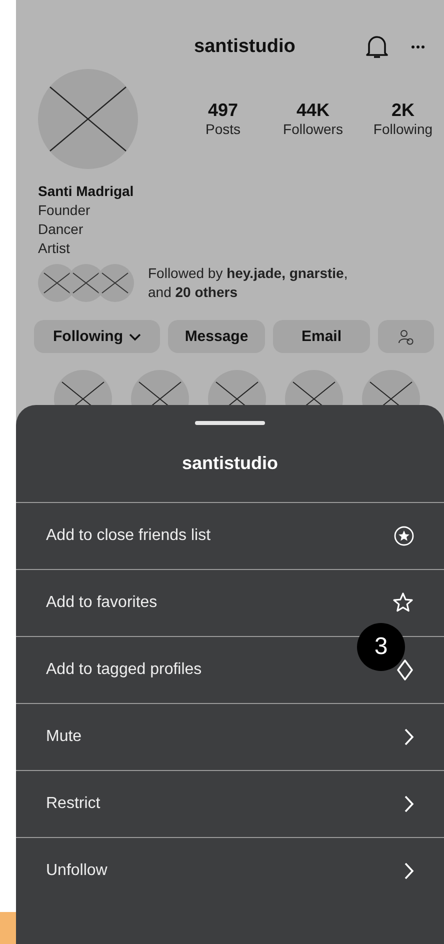  What do you see at coordinates (222, 129) in the screenshot?
I see `stat-label: Posts` at bounding box center [222, 129].